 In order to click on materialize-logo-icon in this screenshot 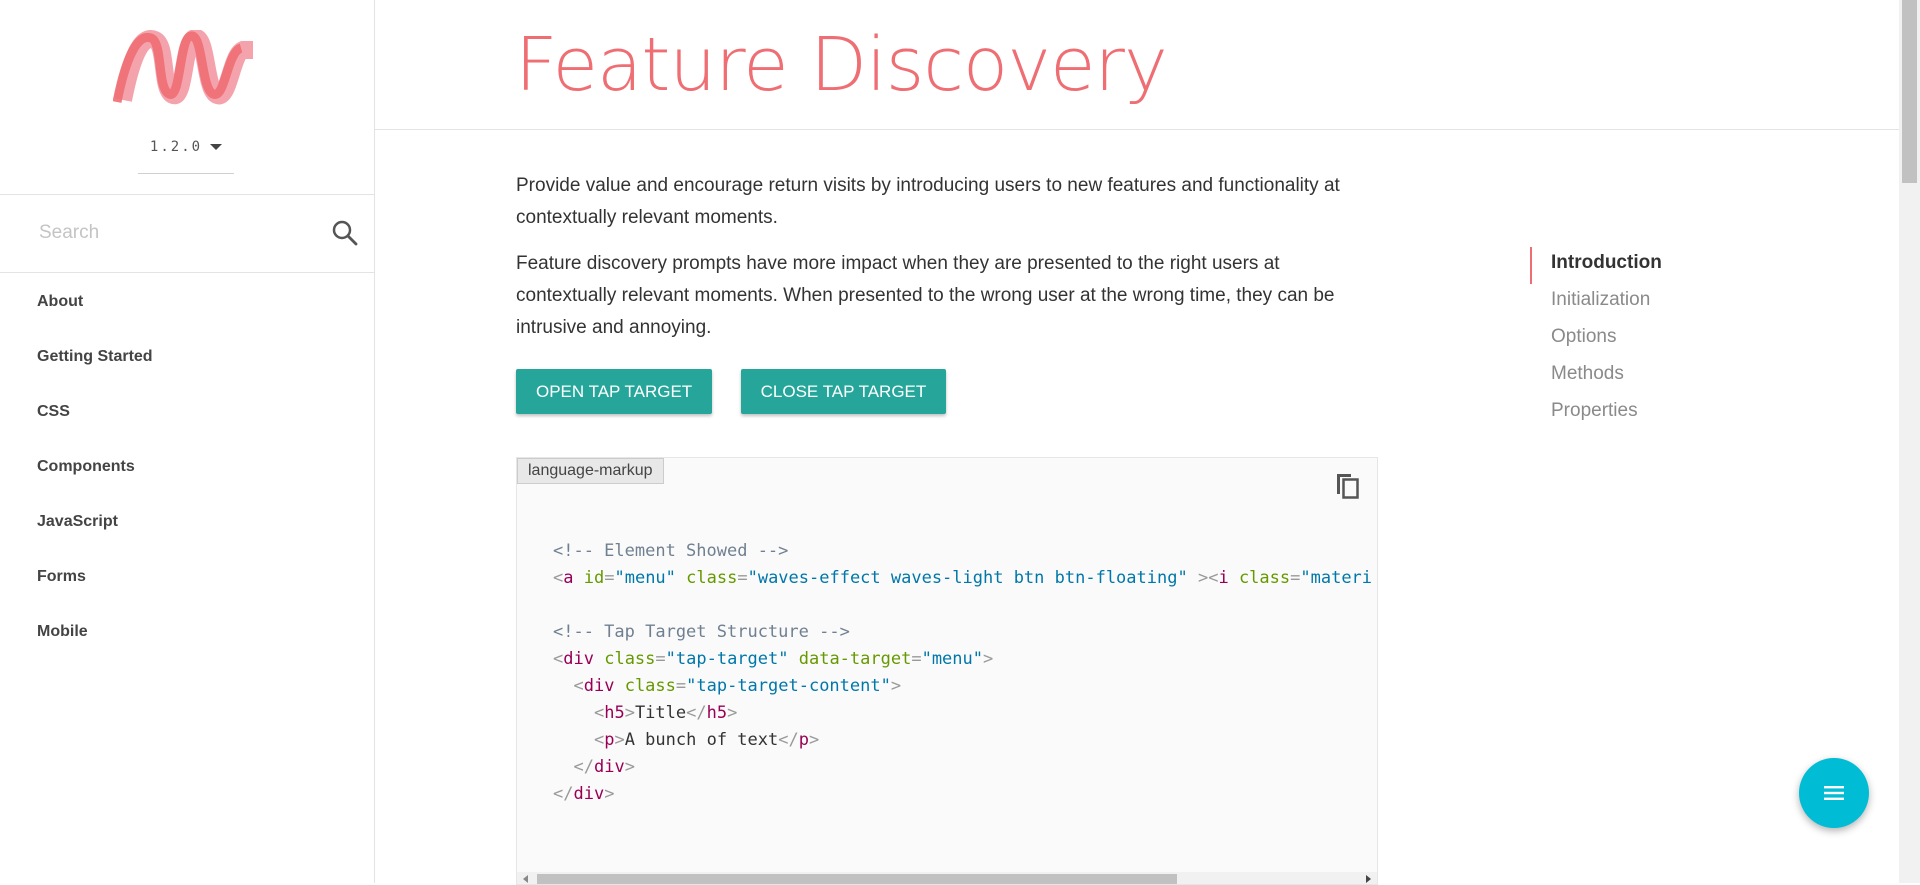, I will do `click(184, 69)`.